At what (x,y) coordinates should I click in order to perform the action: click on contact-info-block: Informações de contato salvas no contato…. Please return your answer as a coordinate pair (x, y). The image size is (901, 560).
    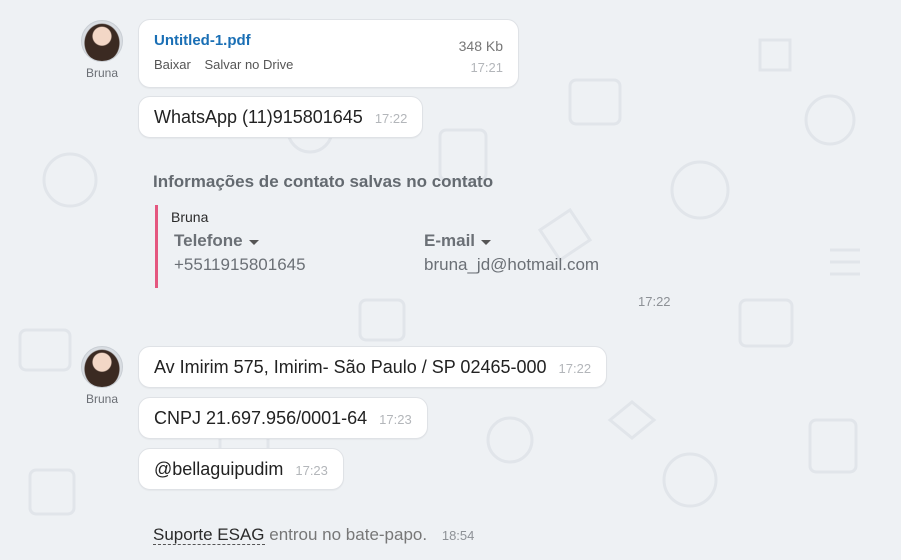
    Looking at the image, I should click on (376, 230).